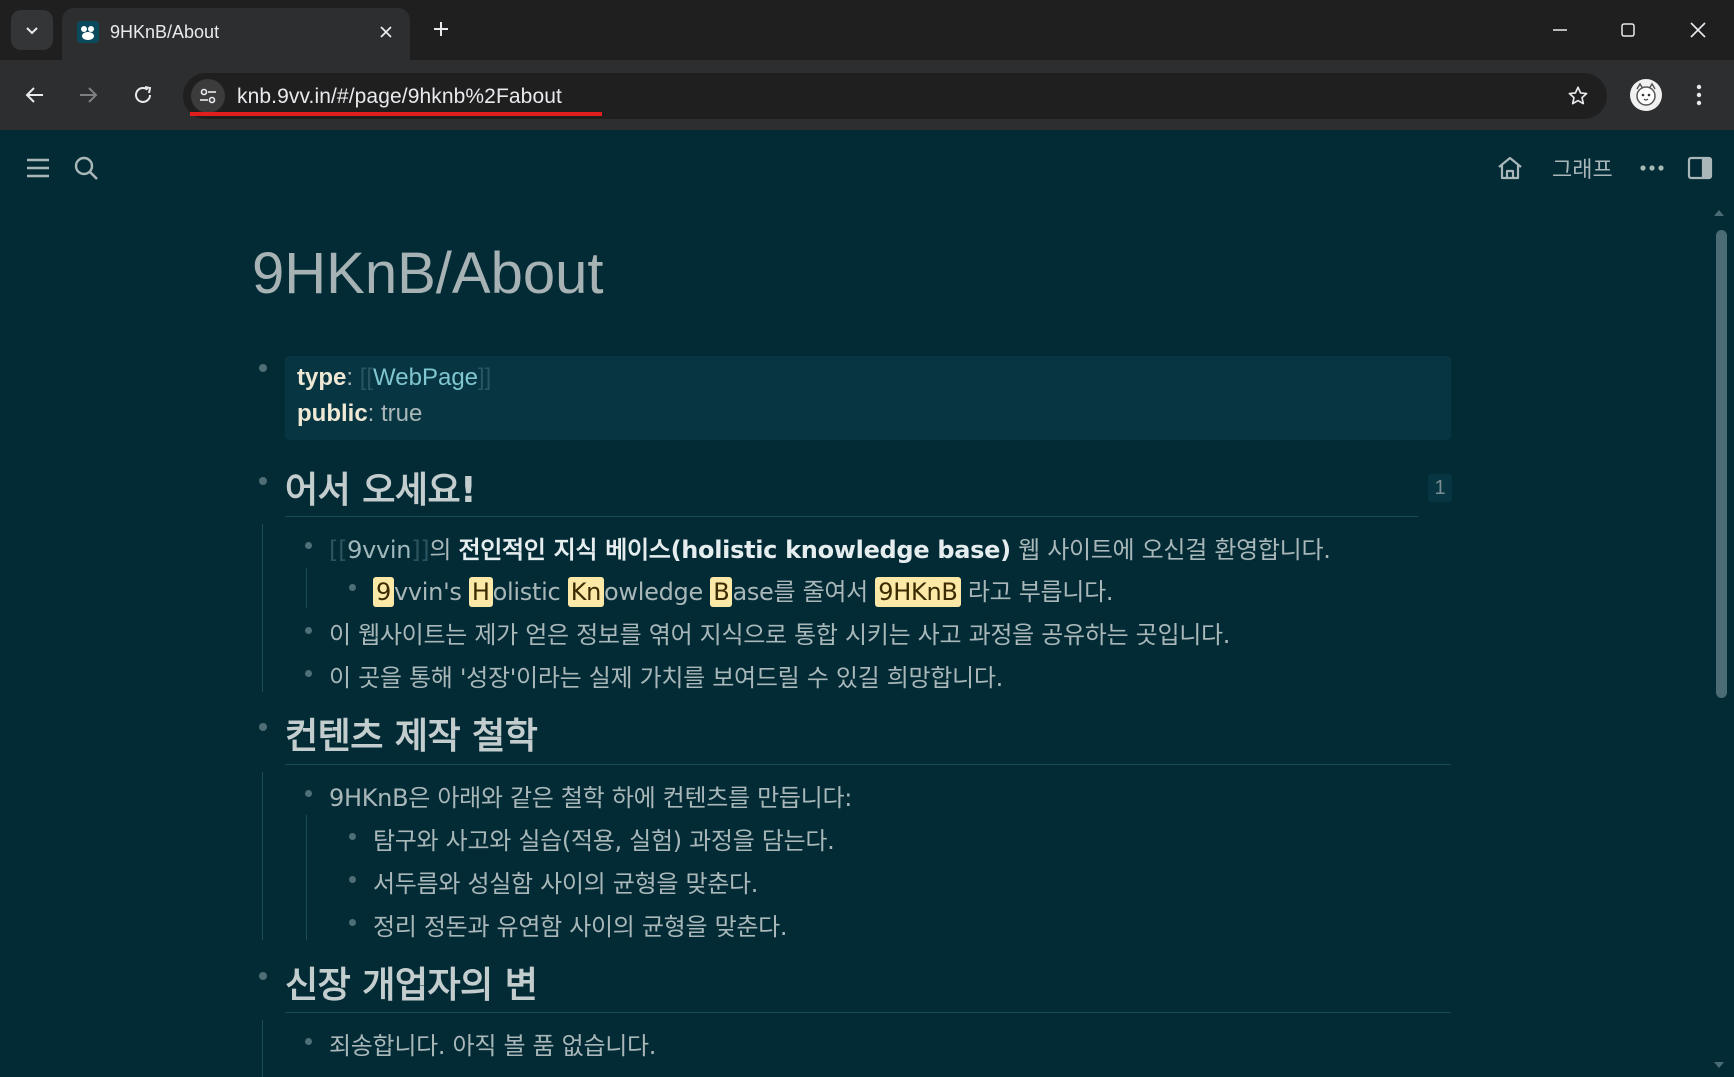 The image size is (1734, 1077). I want to click on list-item: 이 곳을 통해 '성장'이라는 실제 가치를 보여드릴 수 있길 희망합니다., so click(666, 675).